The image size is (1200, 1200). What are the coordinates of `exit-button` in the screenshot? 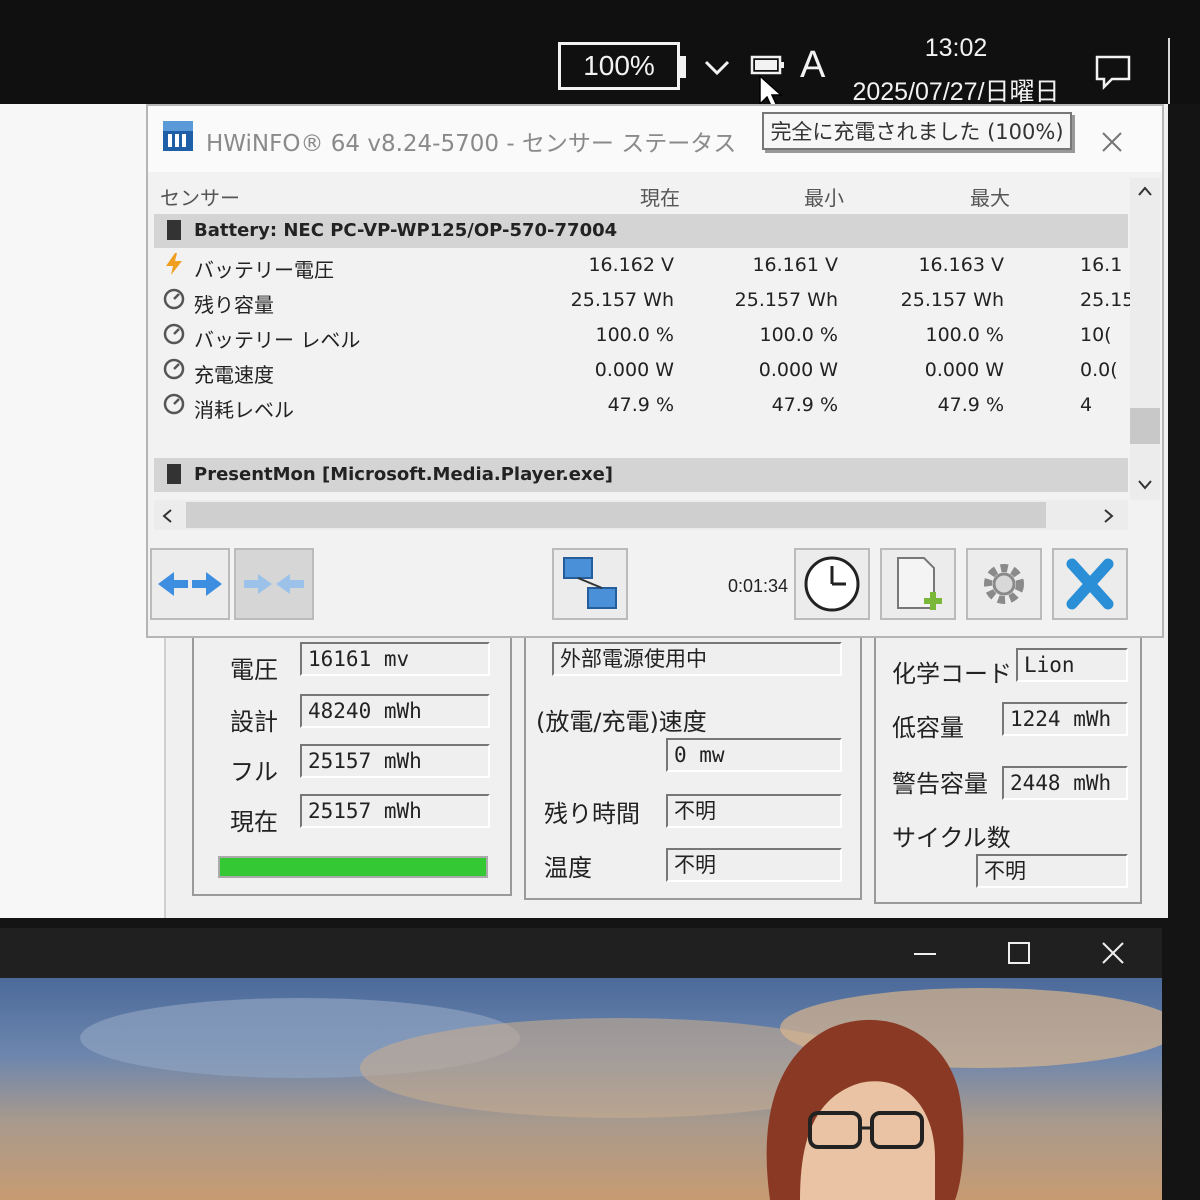 It's located at (1090, 584).